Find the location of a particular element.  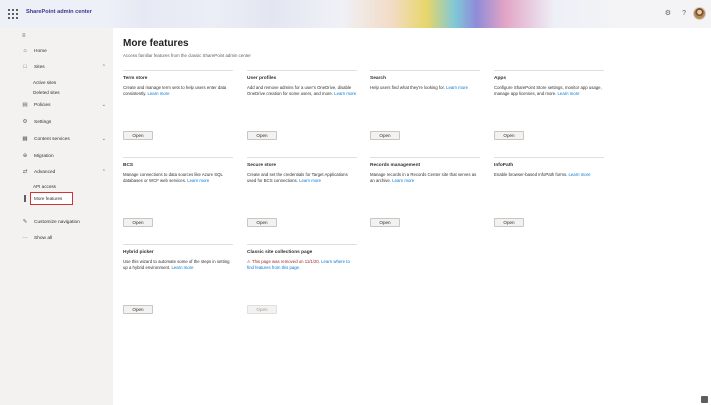

sites-icon: □ is located at coordinates (25, 67).